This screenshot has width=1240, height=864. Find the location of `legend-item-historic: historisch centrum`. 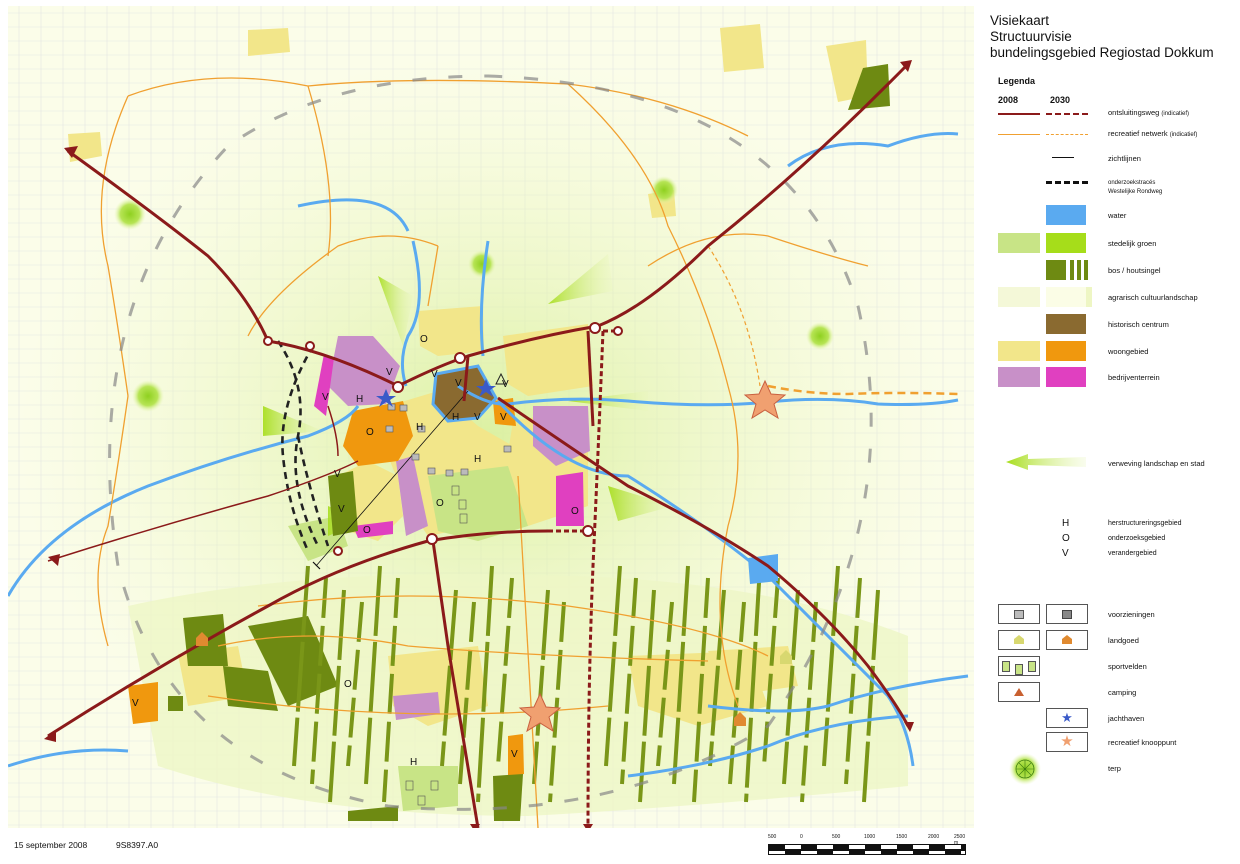

legend-item-historic: historisch centrum is located at coordinates (1138, 324).